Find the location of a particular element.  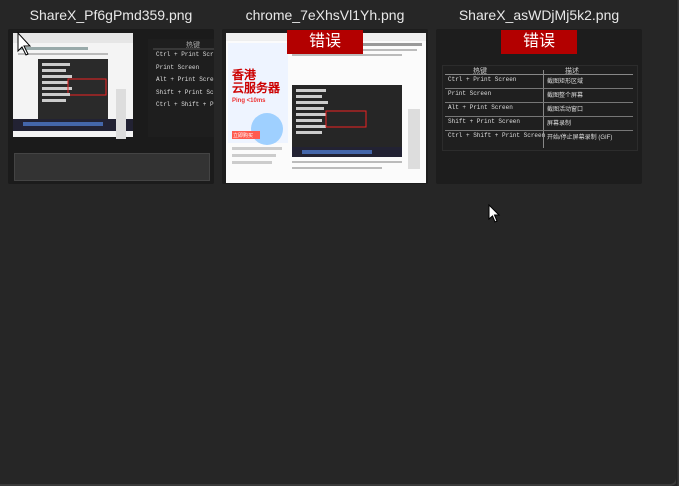

file-name: chrome_7eXhsVl1Yh.png is located at coordinates (325, 15).